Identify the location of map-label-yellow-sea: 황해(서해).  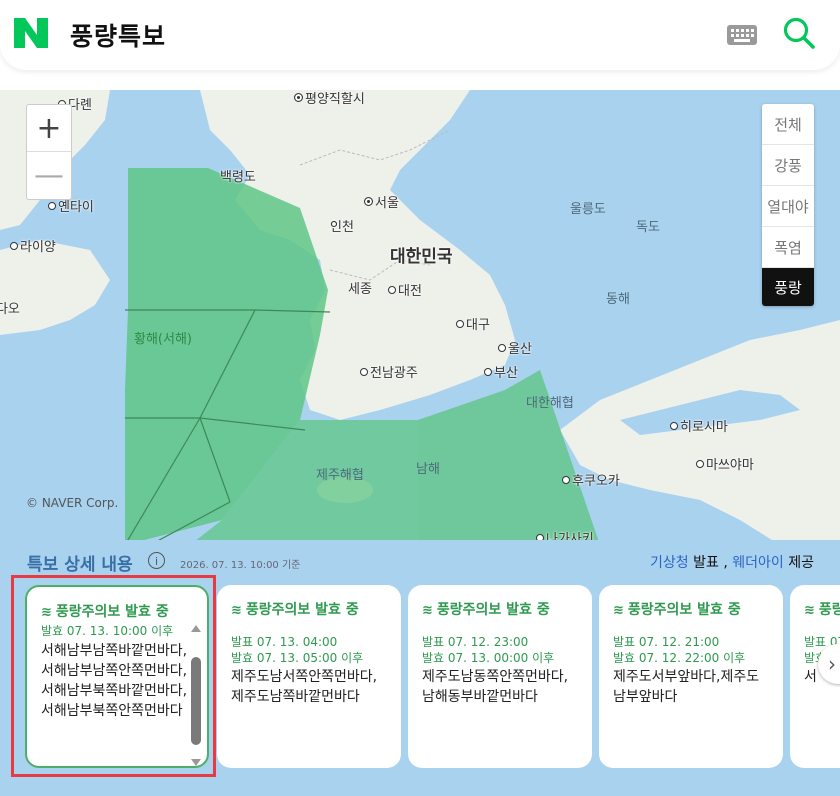
(163, 339).